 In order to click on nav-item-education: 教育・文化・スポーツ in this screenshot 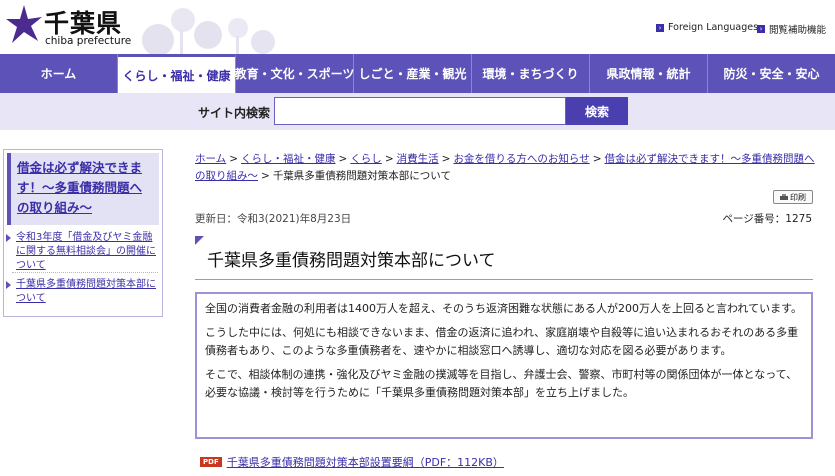, I will do `click(294, 73)`.